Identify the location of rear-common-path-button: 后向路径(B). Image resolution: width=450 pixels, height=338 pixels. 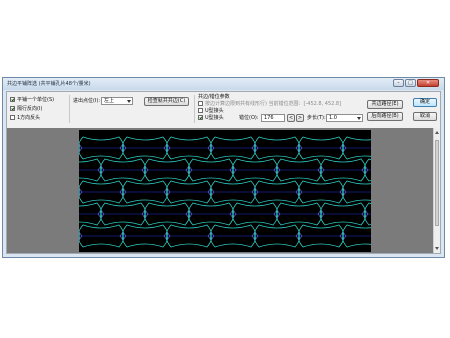
(385, 116).